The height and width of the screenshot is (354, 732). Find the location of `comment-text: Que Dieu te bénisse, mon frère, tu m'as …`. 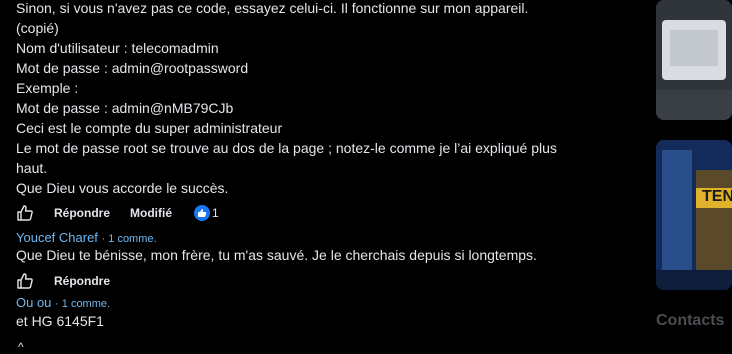

comment-text: Que Dieu te bénisse, mon frère, tu m'as … is located at coordinates (276, 255).